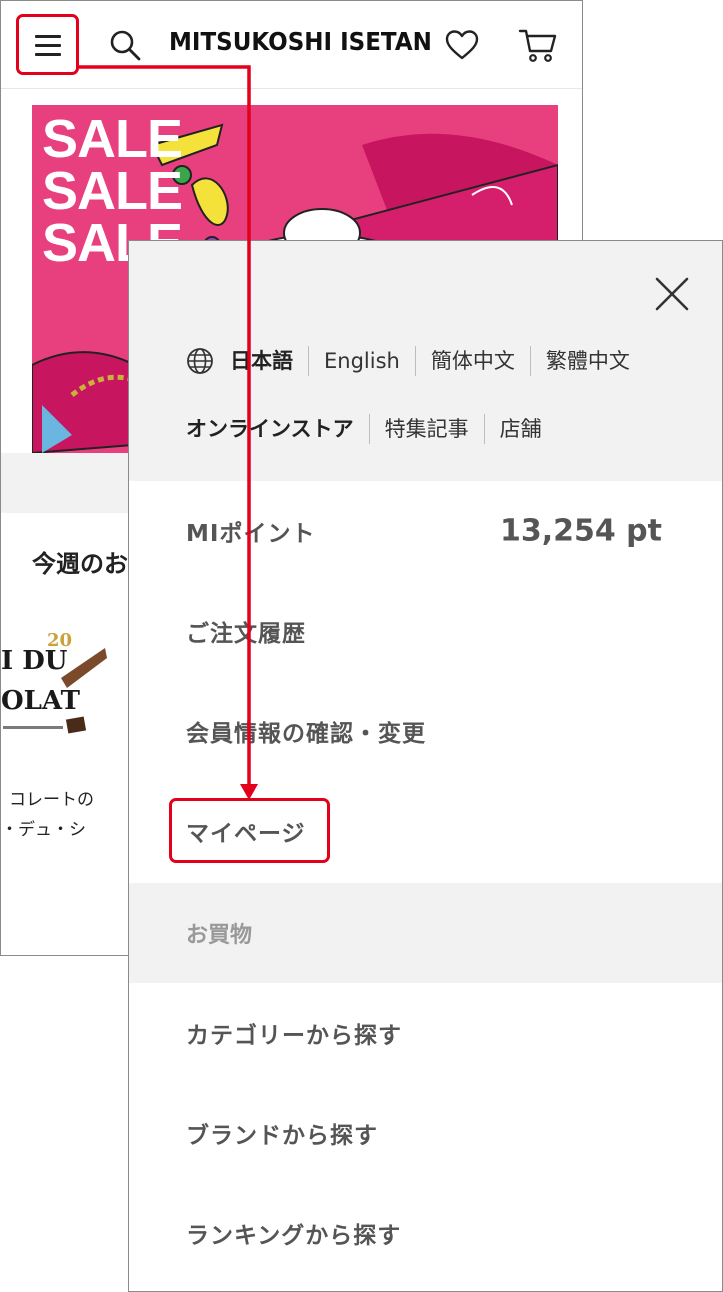  I want to click on menu-item-mi-point: MIポイント 13,254 pt, so click(425, 531).